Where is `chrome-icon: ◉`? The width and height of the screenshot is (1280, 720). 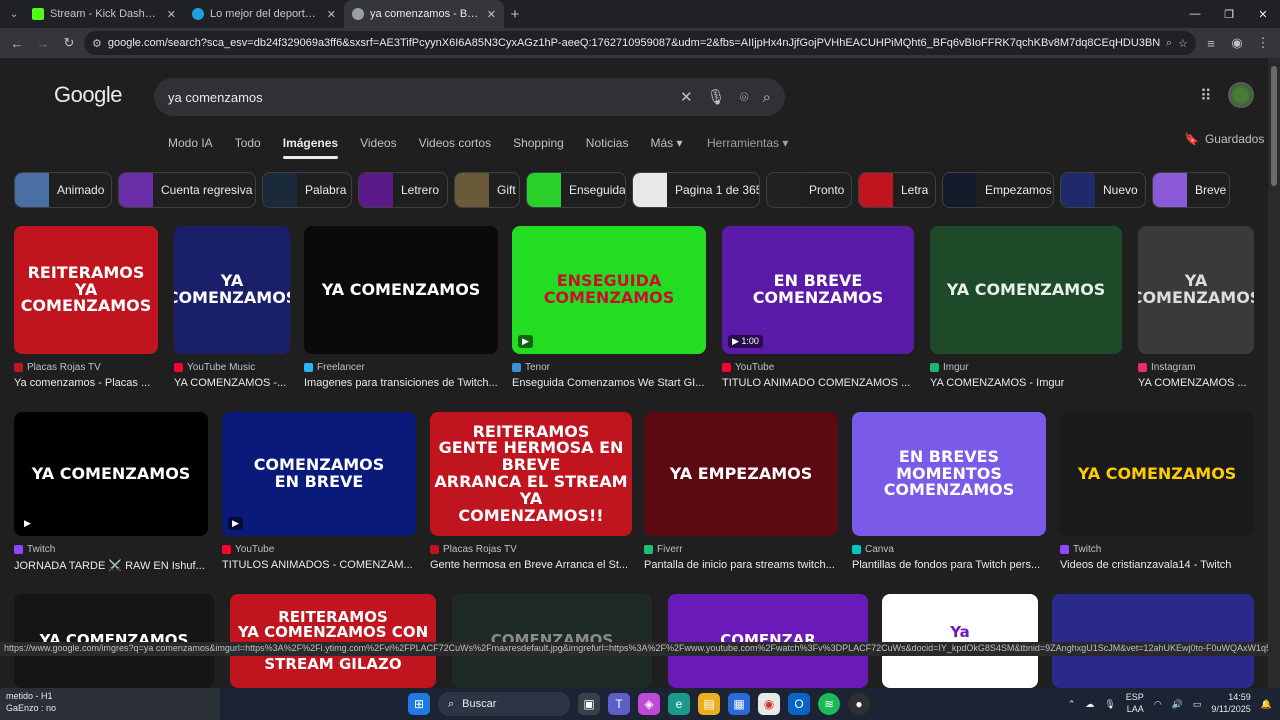
chrome-icon: ◉ is located at coordinates (769, 704).